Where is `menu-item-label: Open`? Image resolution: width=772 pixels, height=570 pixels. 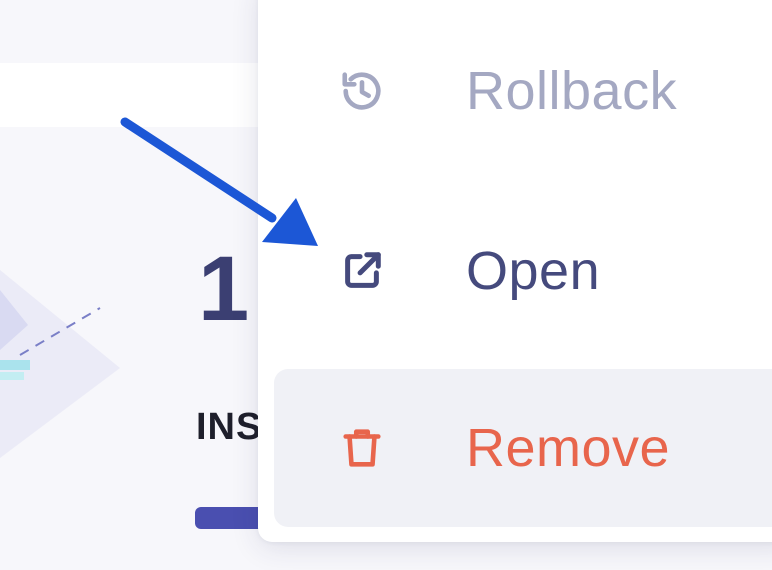 menu-item-label: Open is located at coordinates (533, 271).